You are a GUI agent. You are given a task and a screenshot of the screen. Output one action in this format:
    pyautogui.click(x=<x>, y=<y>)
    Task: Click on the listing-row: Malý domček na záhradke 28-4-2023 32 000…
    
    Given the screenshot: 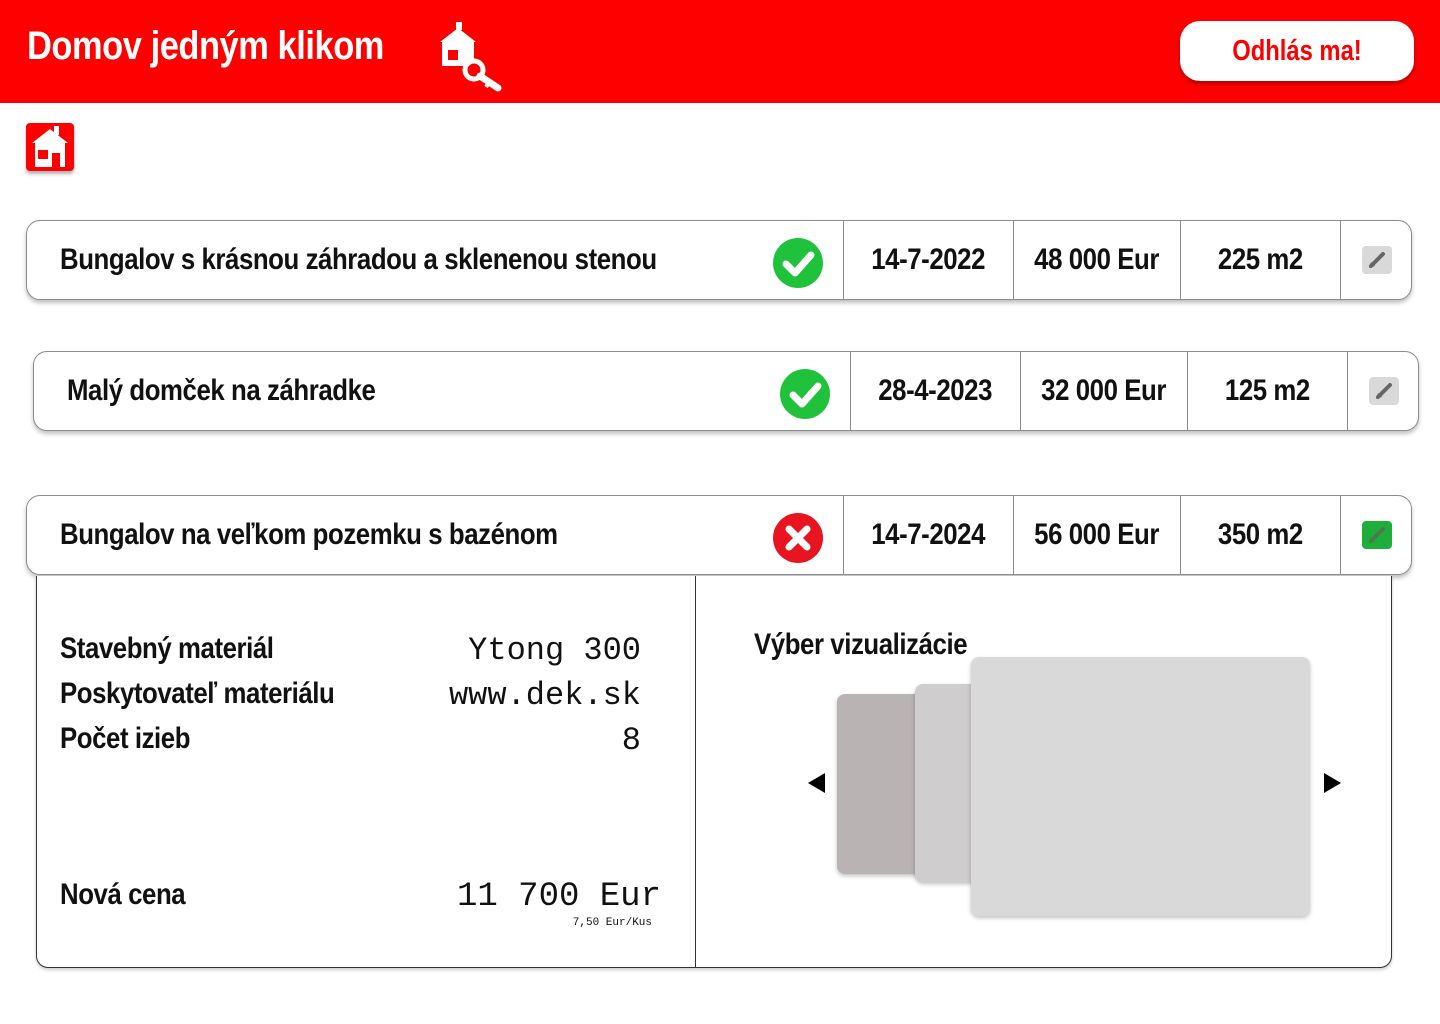 What is the action you would take?
    pyautogui.click(x=726, y=391)
    